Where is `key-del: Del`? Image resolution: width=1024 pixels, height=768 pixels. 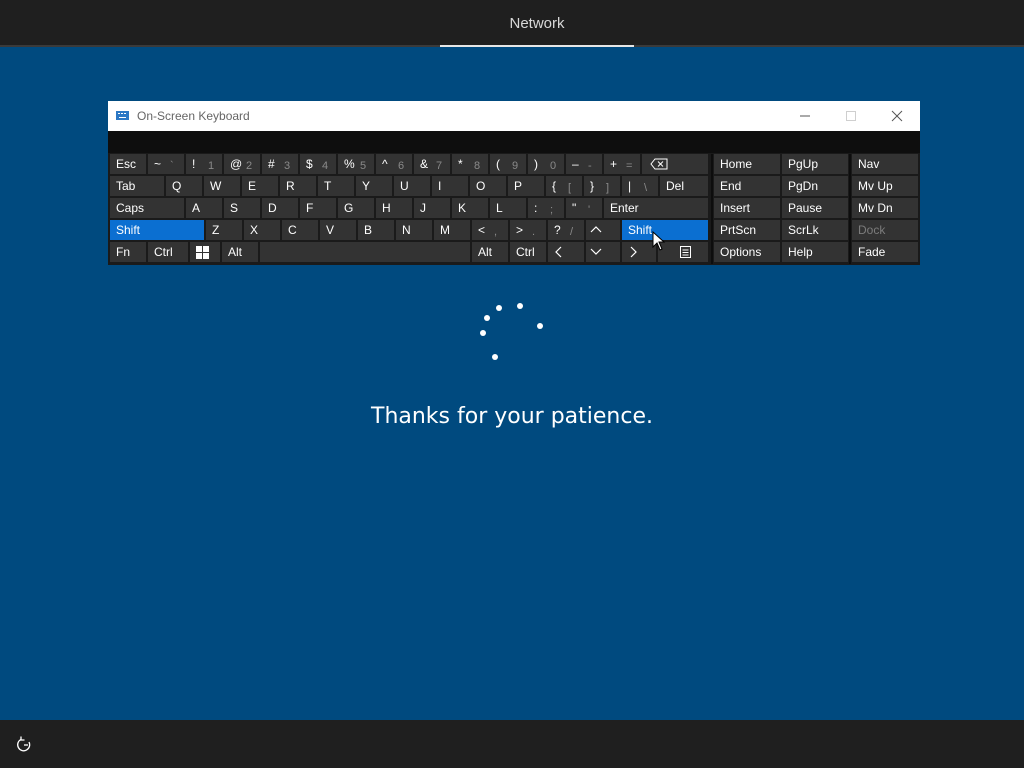 key-del: Del is located at coordinates (684, 186).